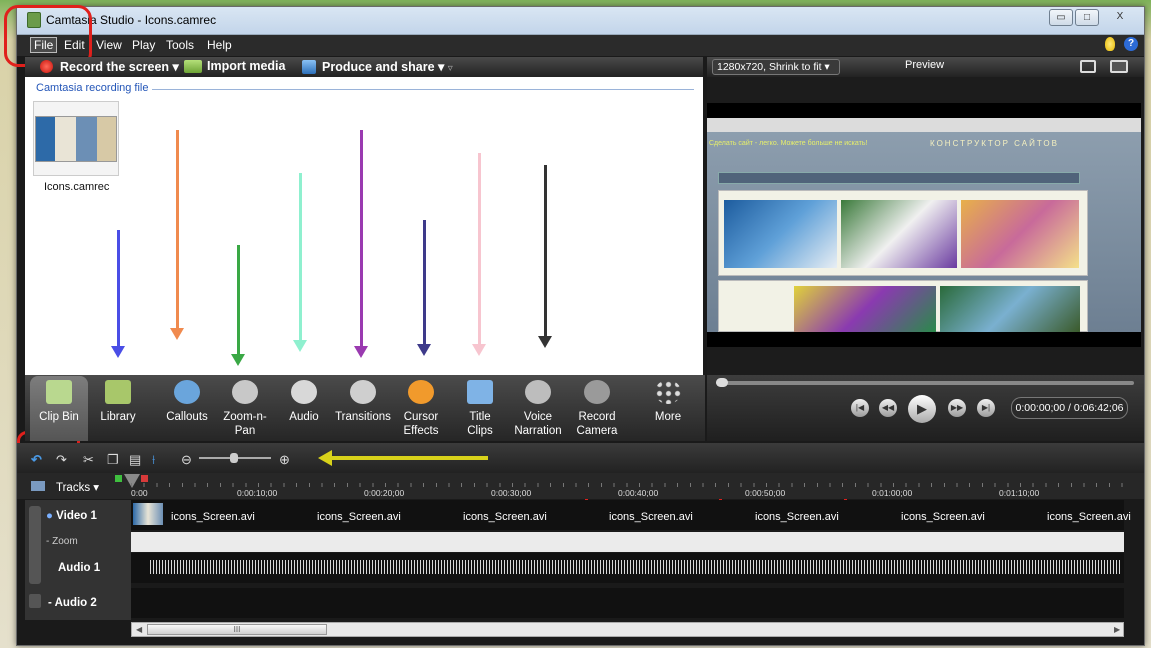 The height and width of the screenshot is (648, 1151). Describe the element at coordinates (1110, 44) in the screenshot. I see `lightbulb-icon` at that location.